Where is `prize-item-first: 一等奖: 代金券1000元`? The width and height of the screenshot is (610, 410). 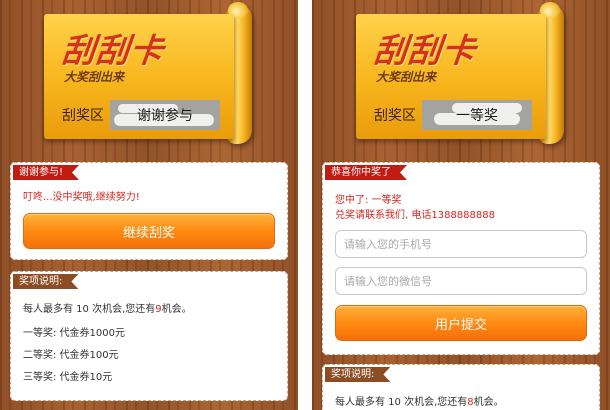 prize-item-first: 一等奖: 代金券1000元 is located at coordinates (74, 333).